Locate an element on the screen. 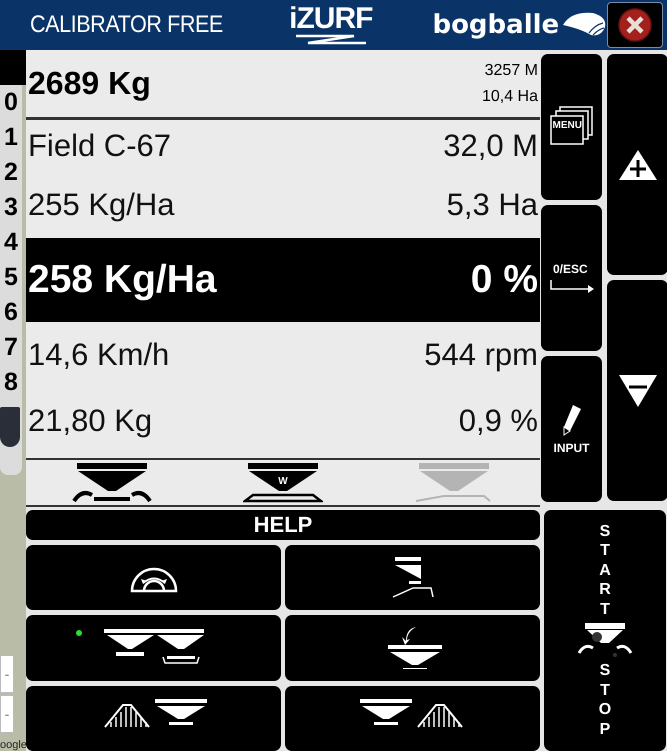 This screenshot has width=667, height=751. reading-value: 544 rpm is located at coordinates (481, 355).